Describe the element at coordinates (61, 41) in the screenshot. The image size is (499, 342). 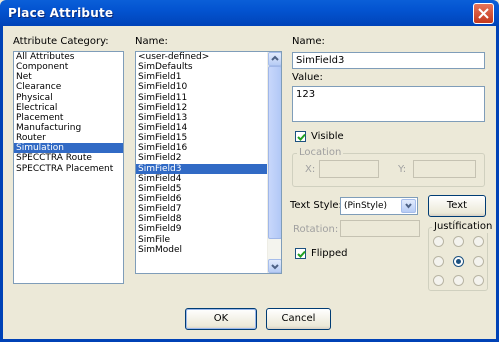
I see `category-label: Attribute Category:` at that location.